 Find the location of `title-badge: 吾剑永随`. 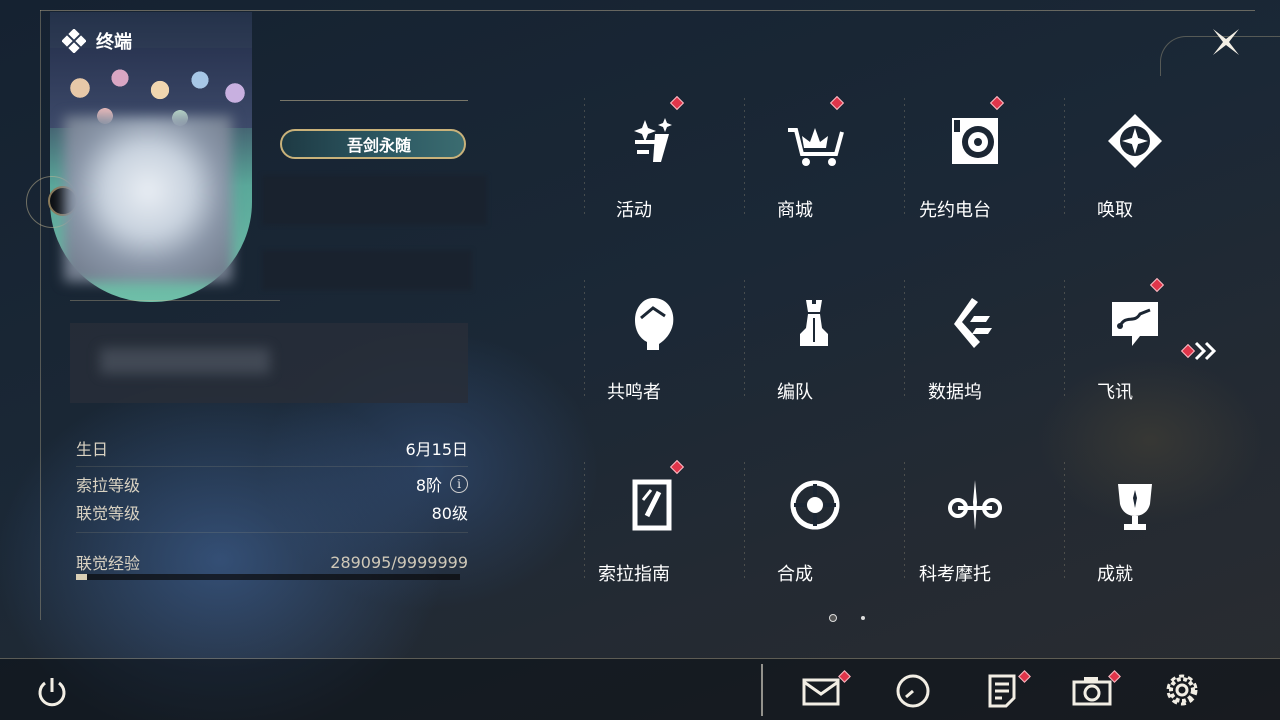

title-badge: 吾剑永随 is located at coordinates (373, 144).